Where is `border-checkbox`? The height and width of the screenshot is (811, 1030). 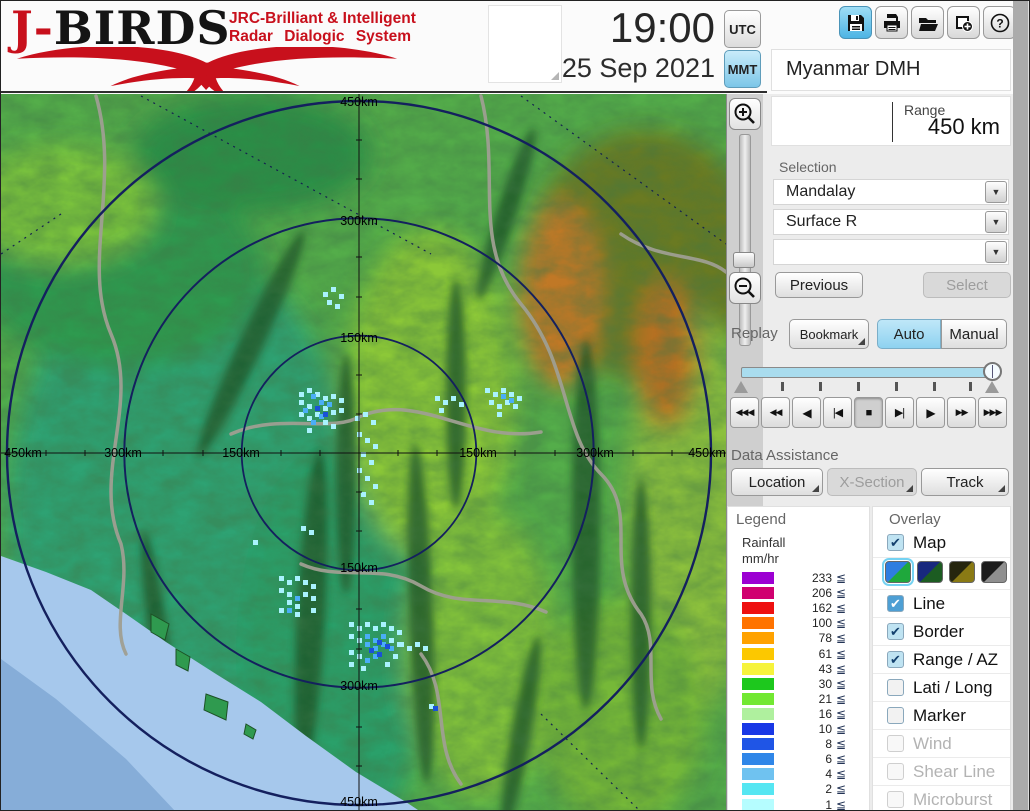
border-checkbox is located at coordinates (895, 631).